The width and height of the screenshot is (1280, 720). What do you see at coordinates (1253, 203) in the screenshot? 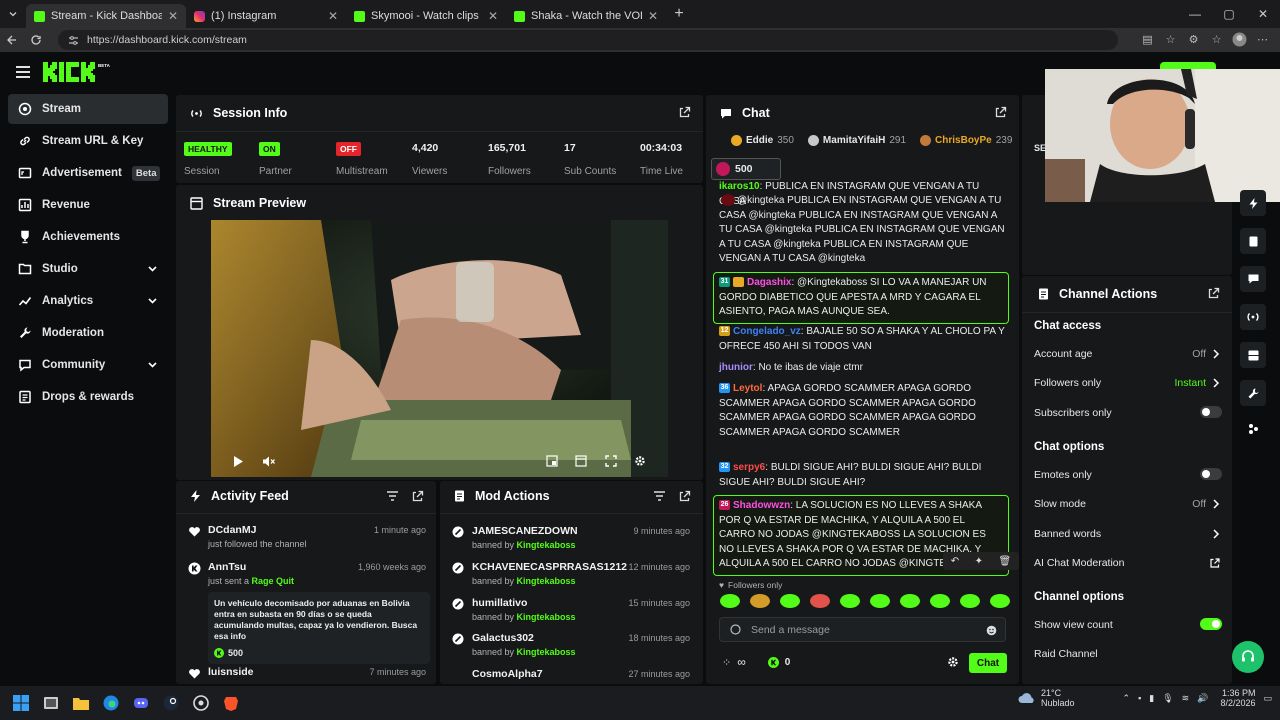
I see `rail-lightning-icon` at bounding box center [1253, 203].